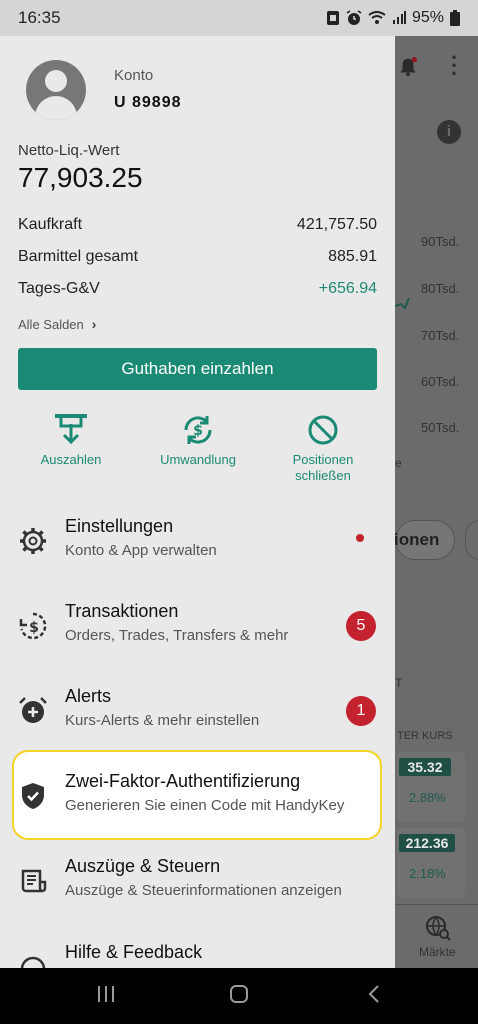 This screenshot has height=1024, width=478. What do you see at coordinates (59, 288) in the screenshot?
I see `balance-label: Tages-G&V` at bounding box center [59, 288].